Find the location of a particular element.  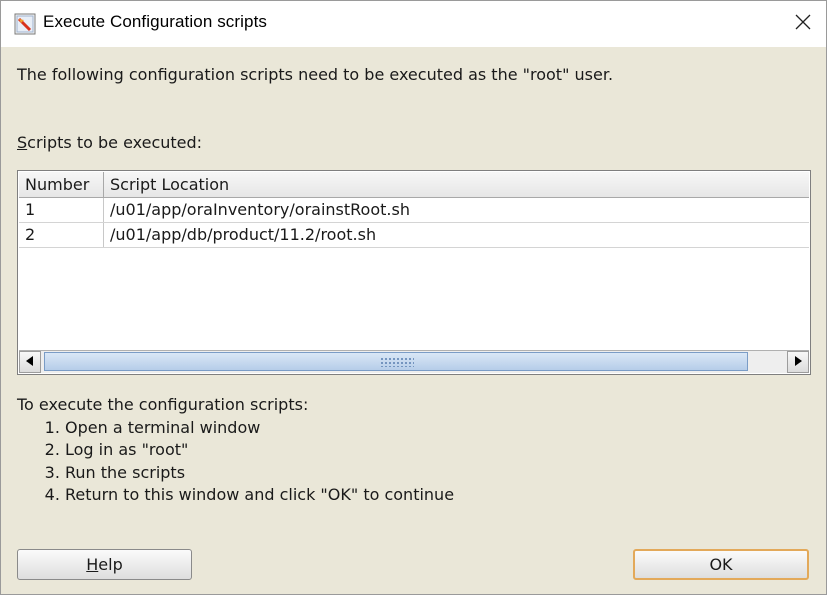

close-button is located at coordinates (803, 24).